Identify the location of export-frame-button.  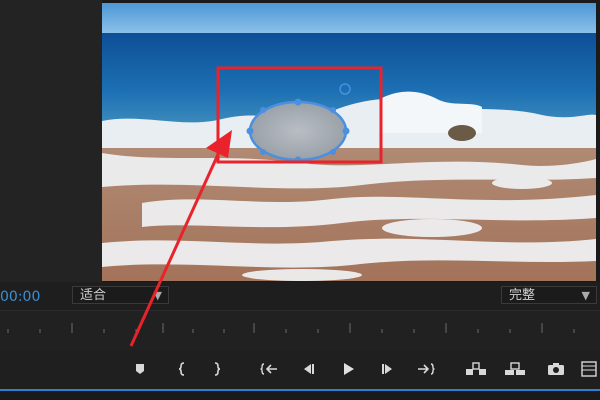
(556, 369).